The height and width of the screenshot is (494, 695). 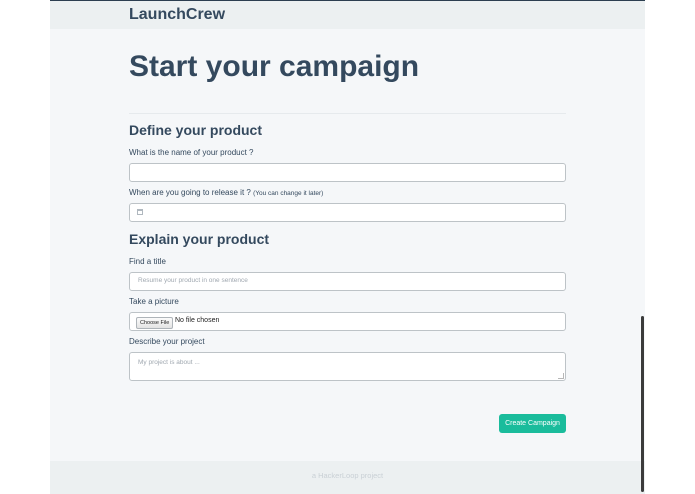 I want to click on footer-text: a HackerLoop project, so click(x=347, y=475).